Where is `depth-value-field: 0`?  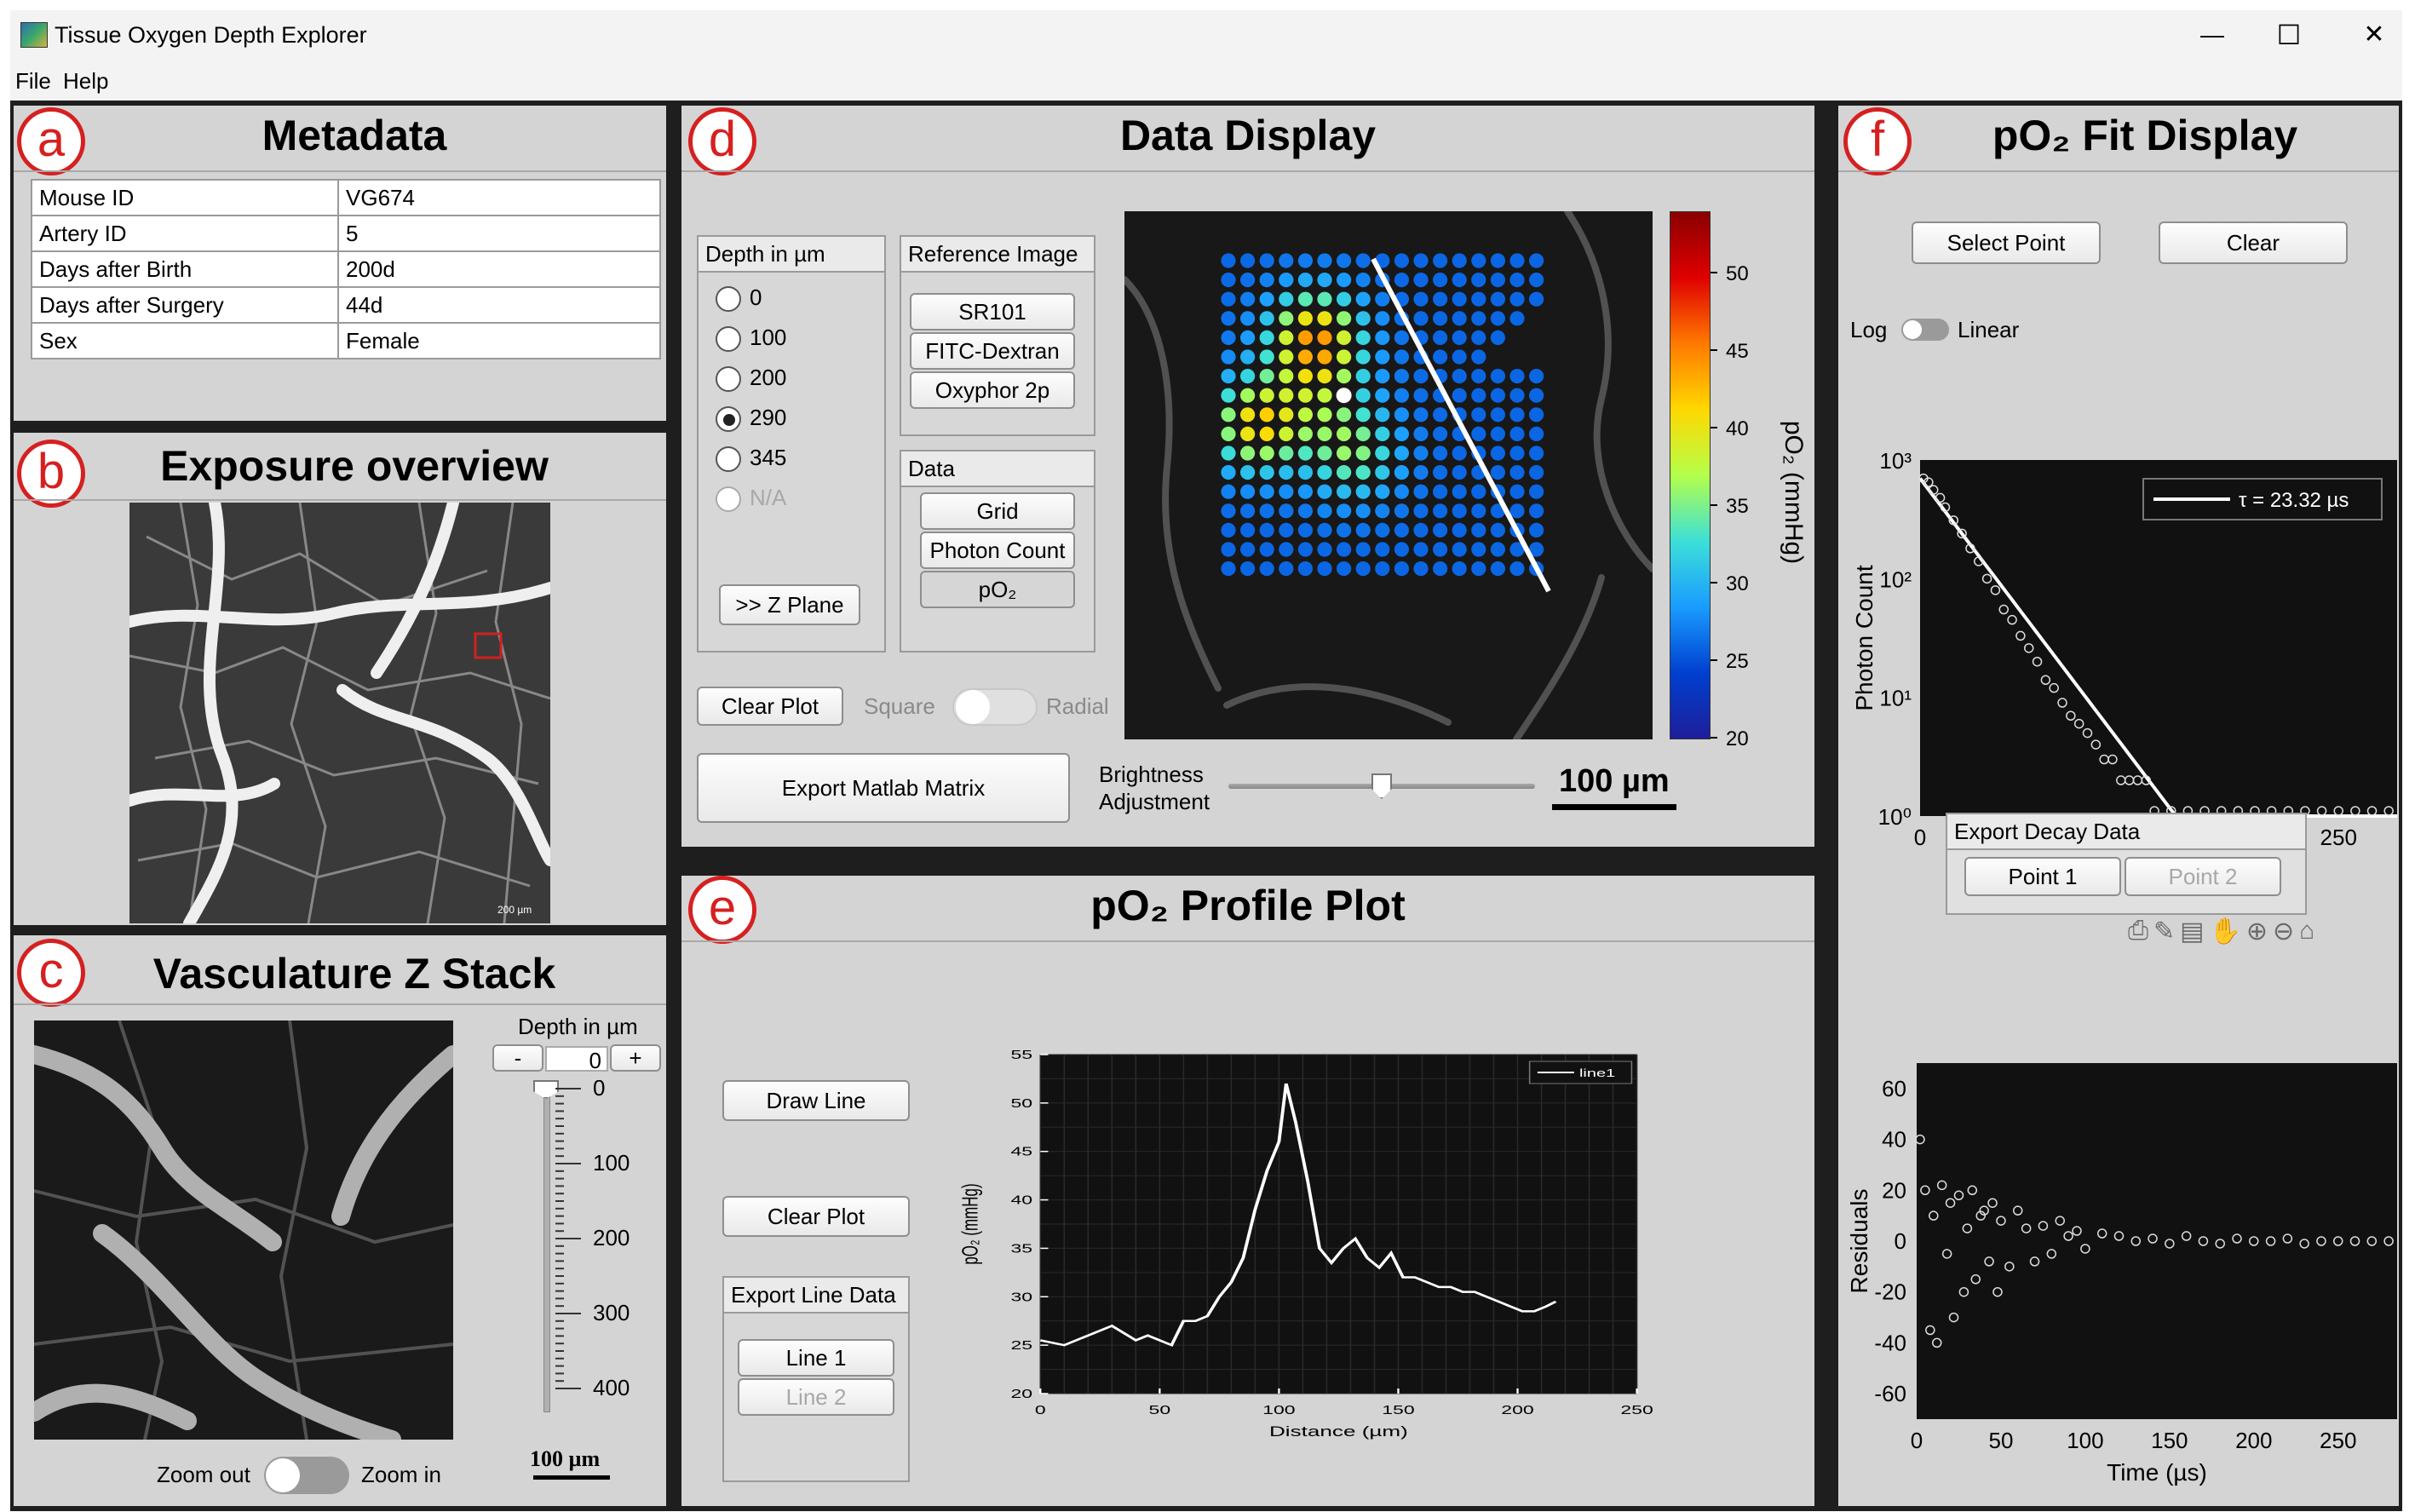 depth-value-field: 0 is located at coordinates (577, 1059).